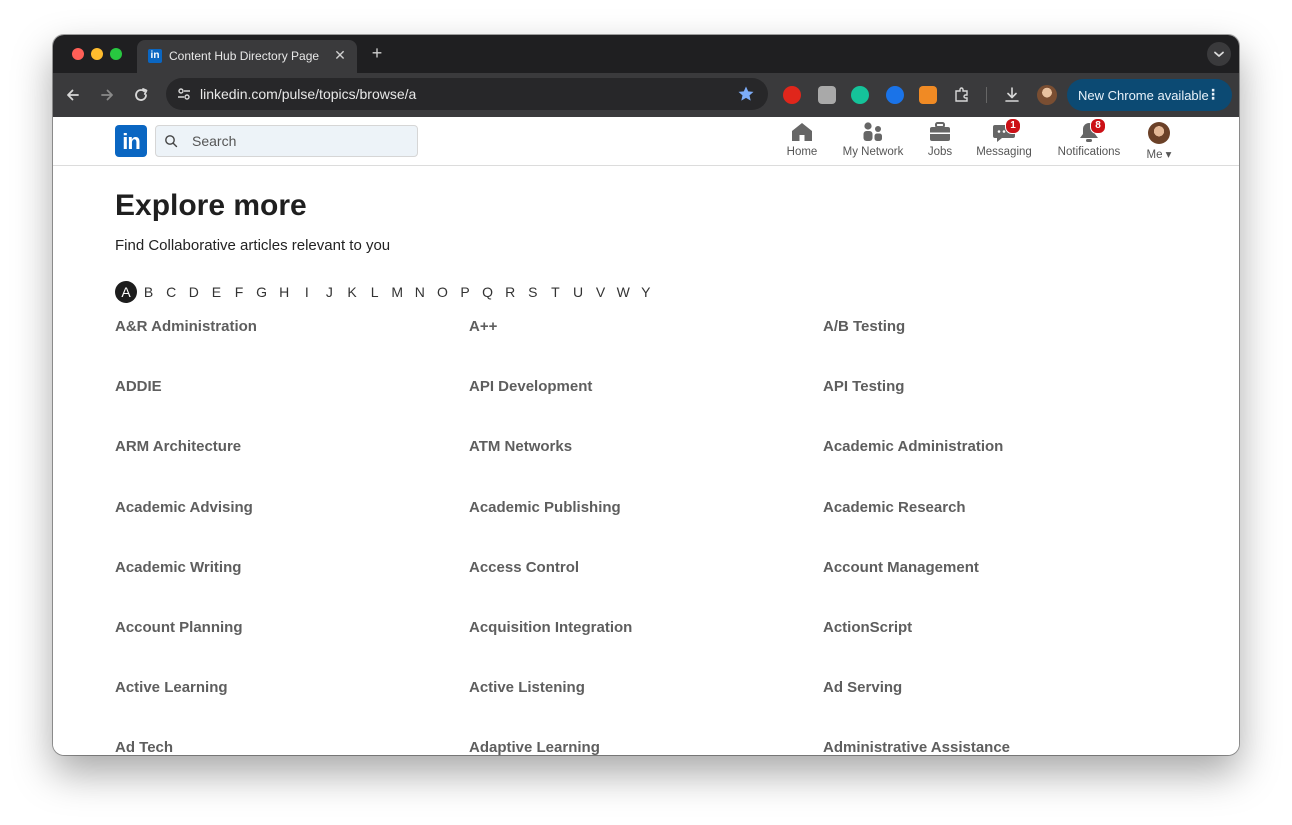 The image size is (1292, 825). Describe the element at coordinates (530, 386) in the screenshot. I see `topic-link: API Development` at that location.